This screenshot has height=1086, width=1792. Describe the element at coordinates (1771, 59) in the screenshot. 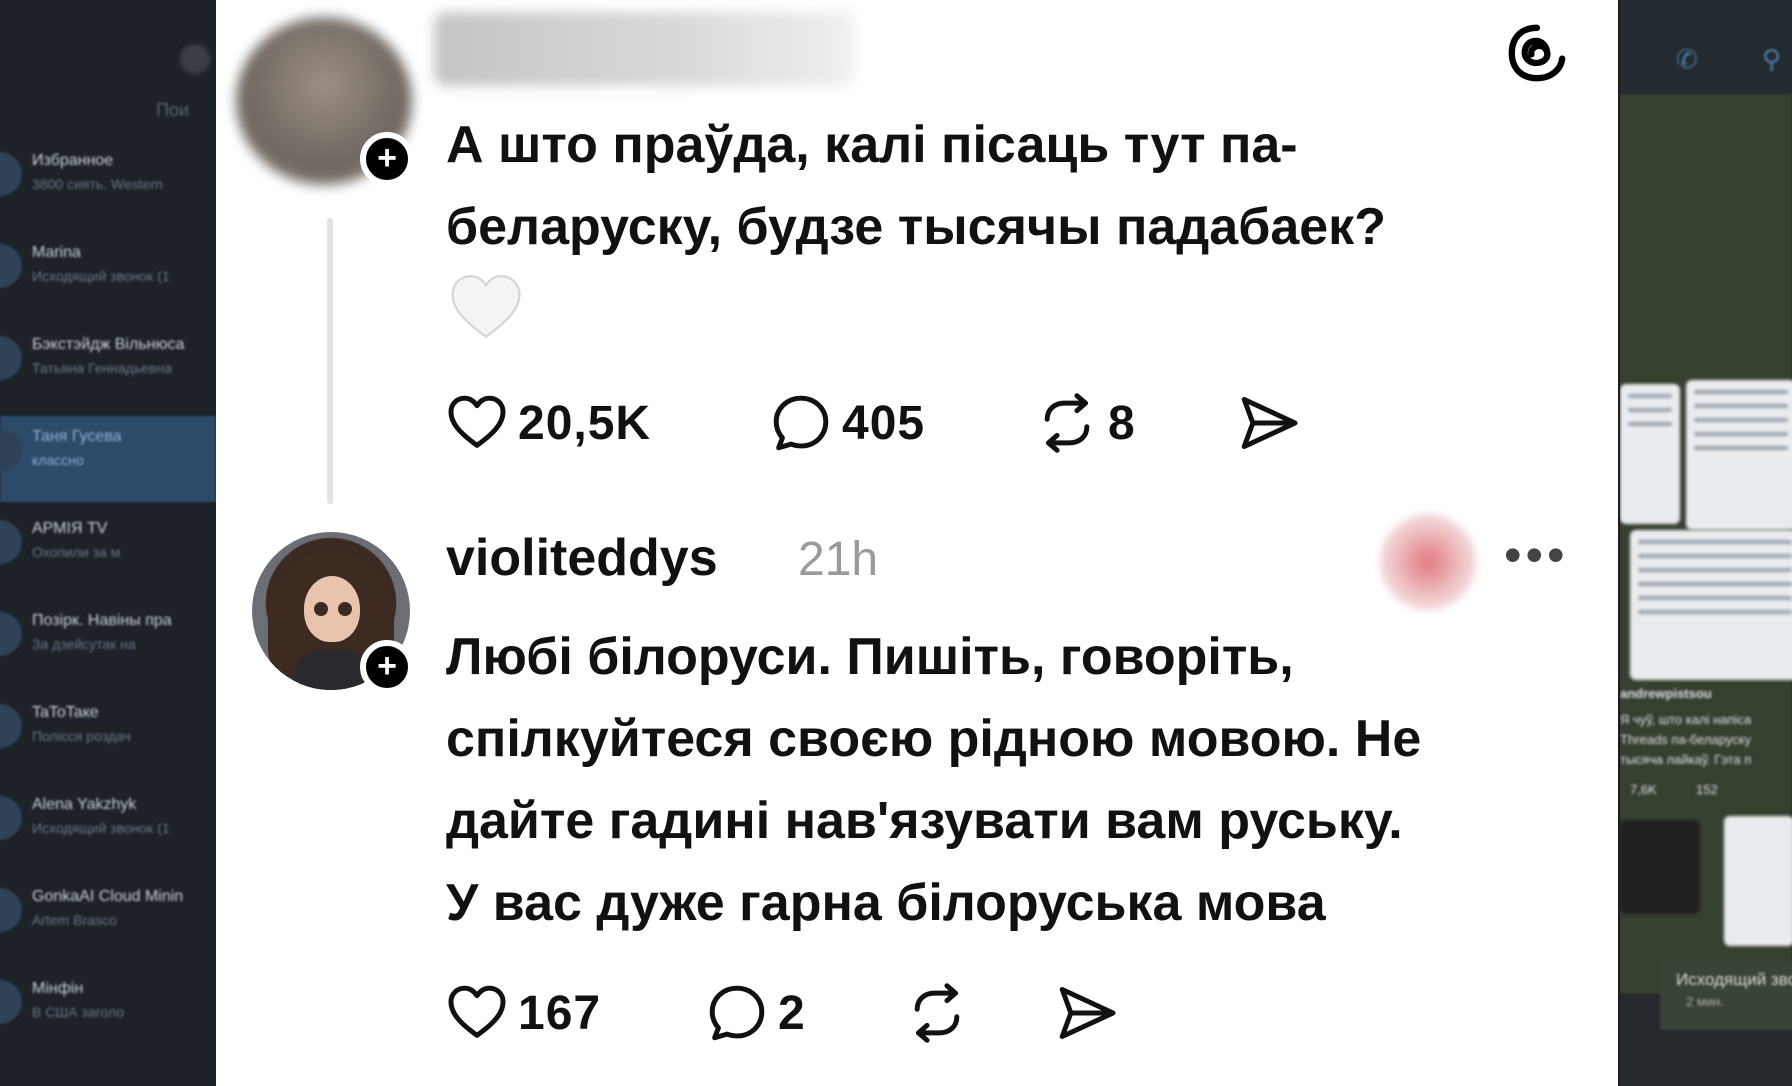

I see `search-icon: ⚲` at that location.